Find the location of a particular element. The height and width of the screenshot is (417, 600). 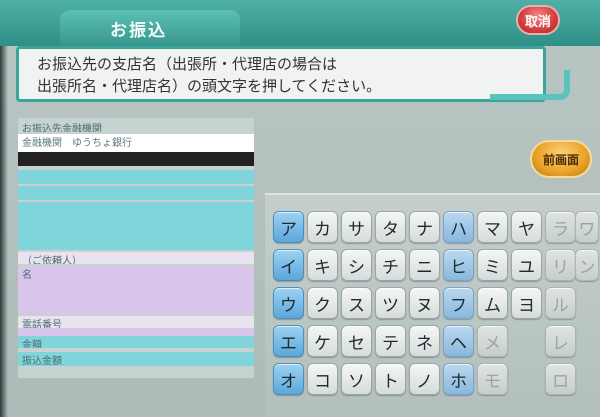

key-ne: ネ is located at coordinates (424, 341).